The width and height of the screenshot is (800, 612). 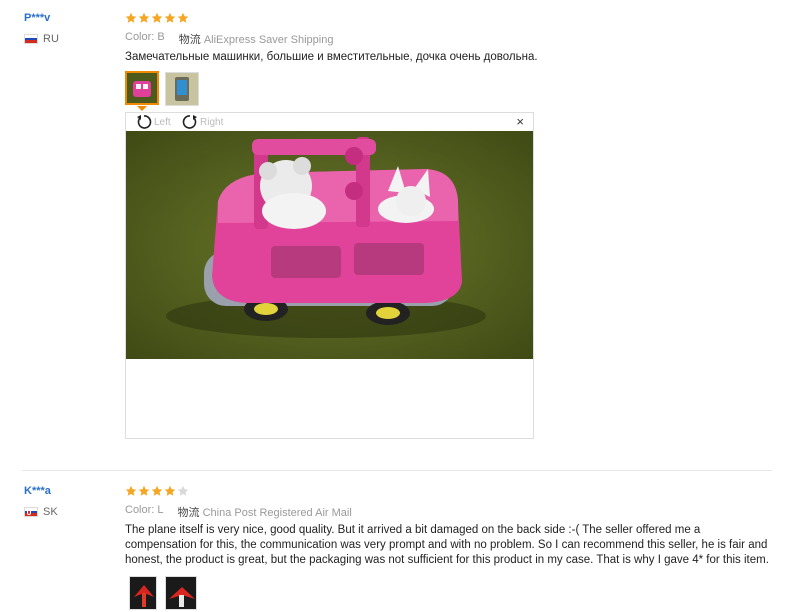 What do you see at coordinates (161, 37) in the screenshot?
I see `color-value: B` at bounding box center [161, 37].